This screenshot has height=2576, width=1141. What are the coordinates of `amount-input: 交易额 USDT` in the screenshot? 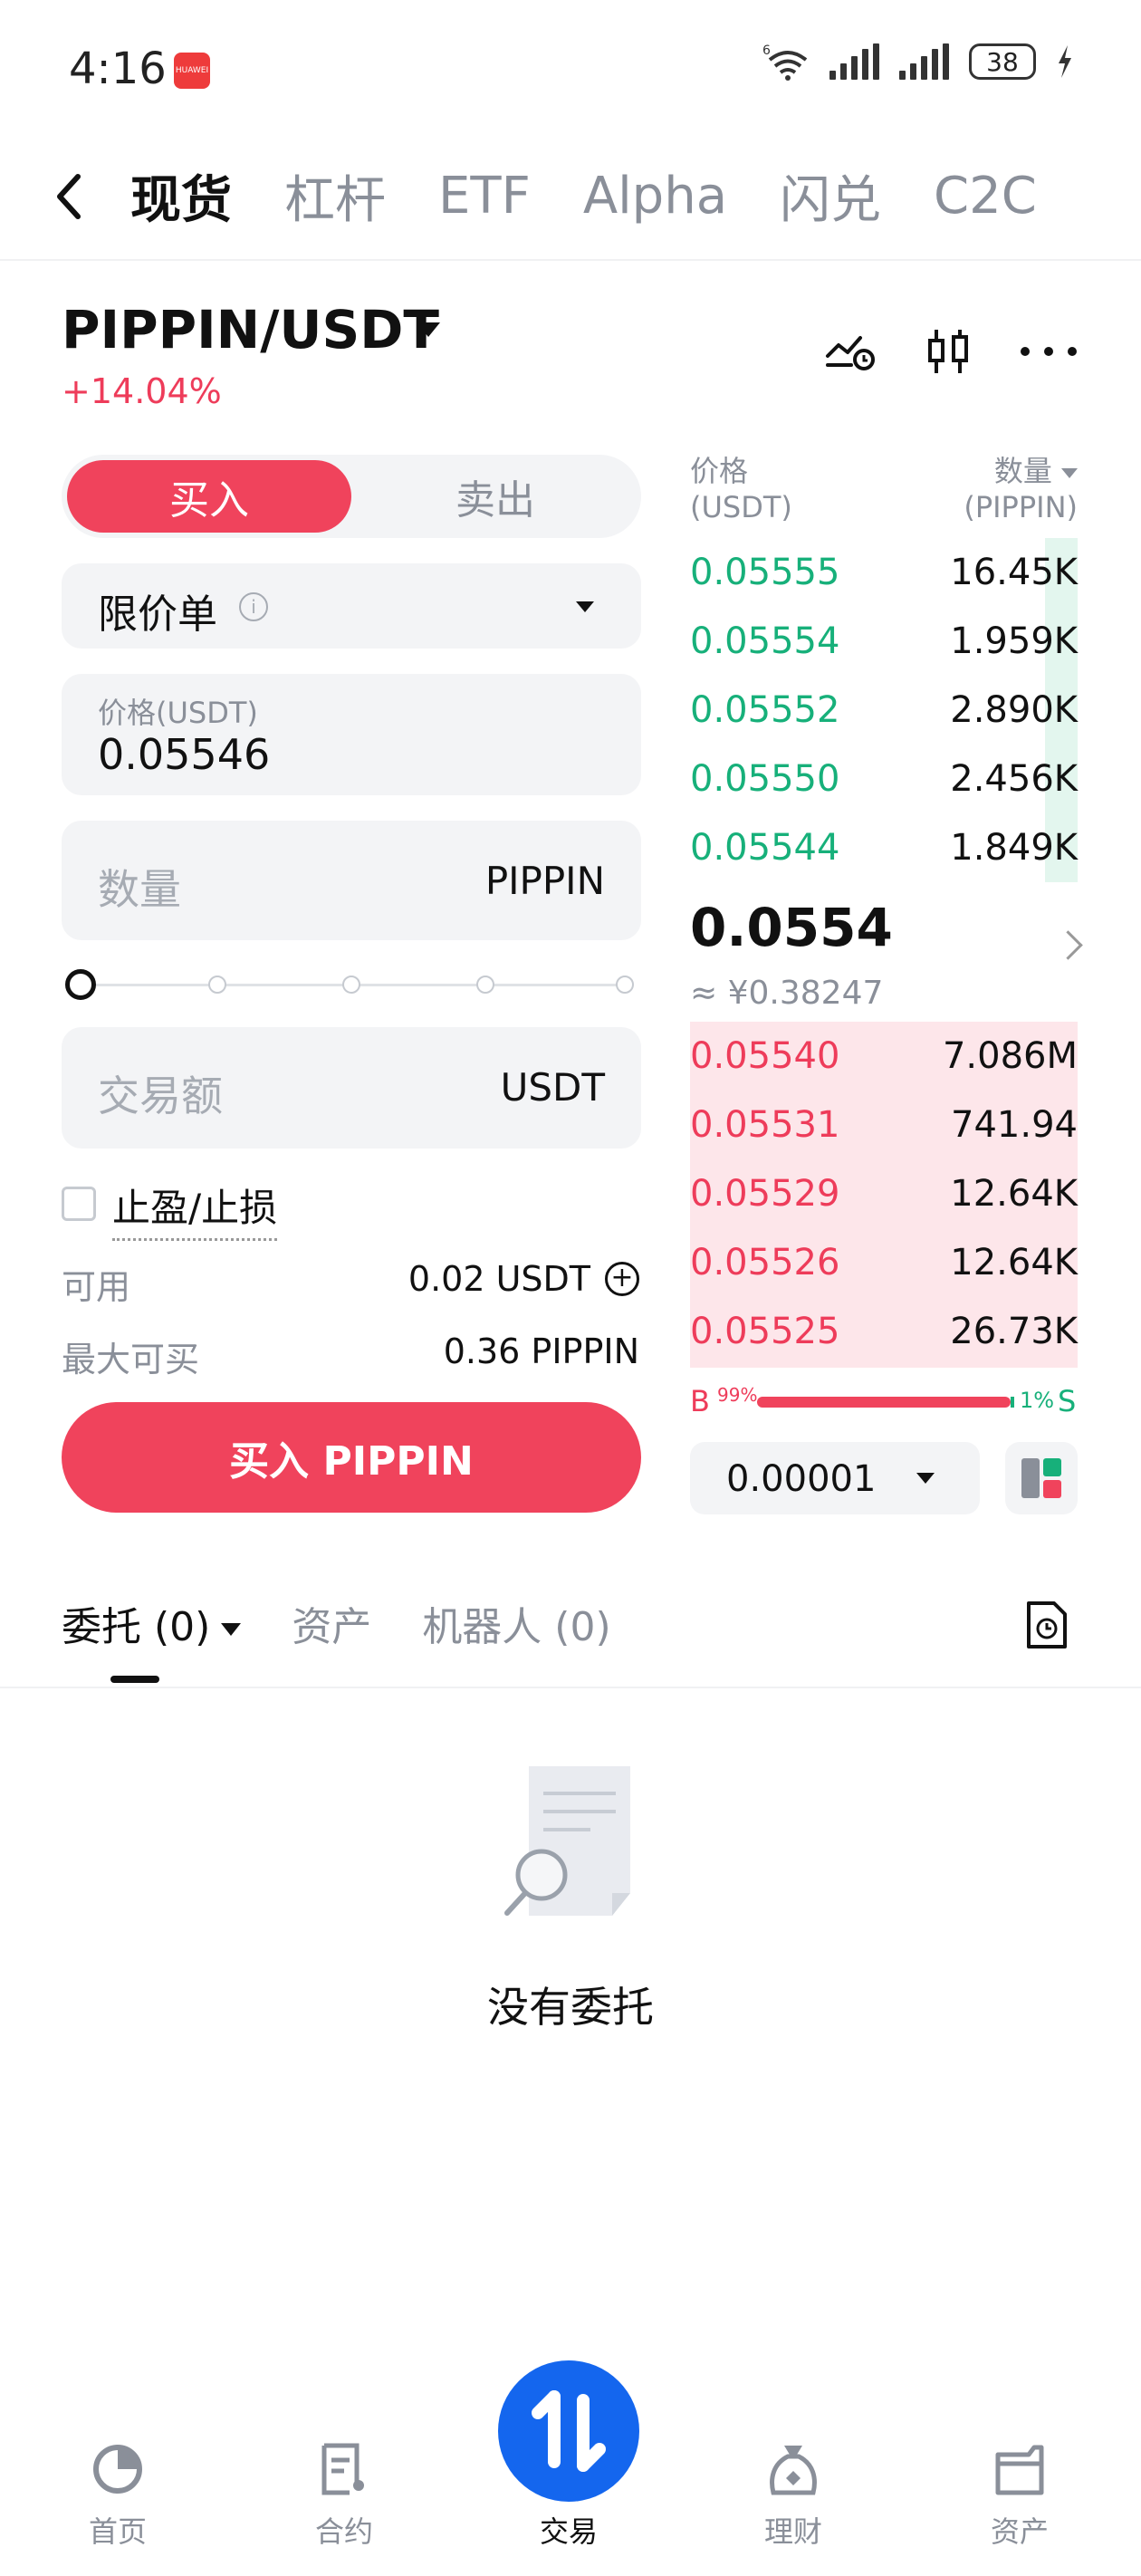 It's located at (351, 1088).